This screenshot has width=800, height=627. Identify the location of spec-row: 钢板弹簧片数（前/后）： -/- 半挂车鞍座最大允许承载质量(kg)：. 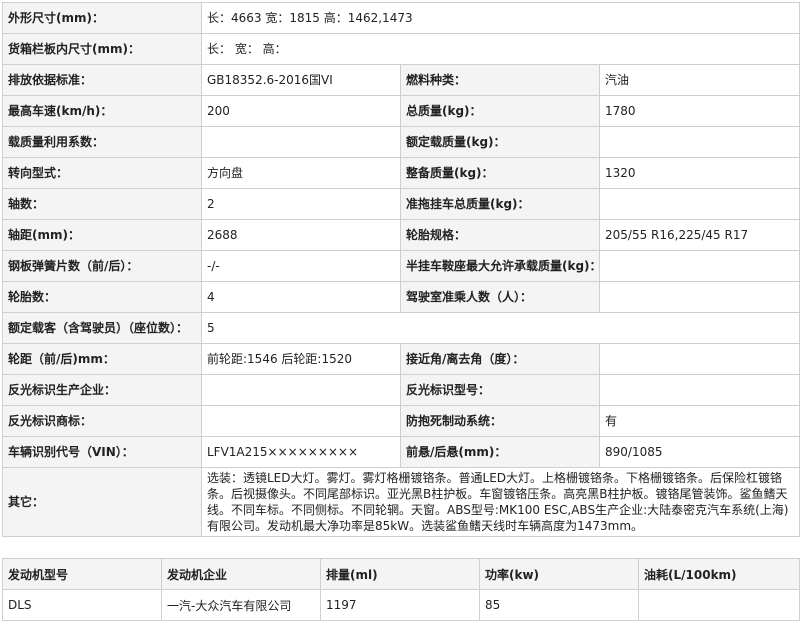
(401, 266).